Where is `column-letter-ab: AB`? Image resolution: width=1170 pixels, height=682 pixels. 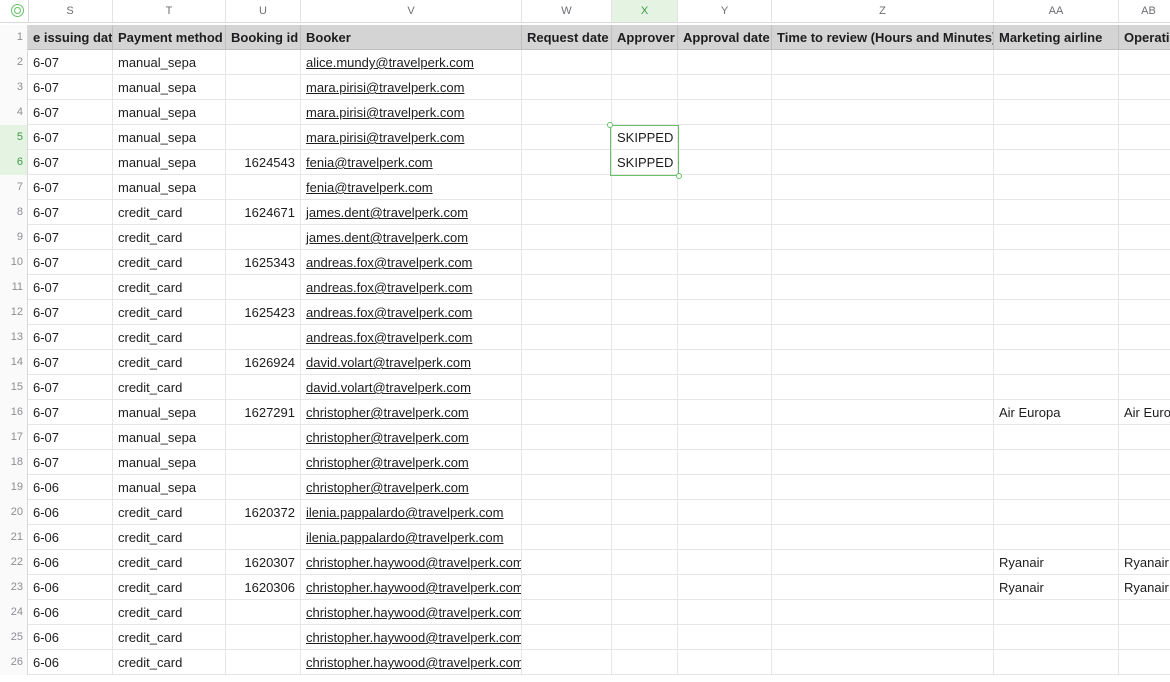 column-letter-ab: AB is located at coordinates (1144, 11).